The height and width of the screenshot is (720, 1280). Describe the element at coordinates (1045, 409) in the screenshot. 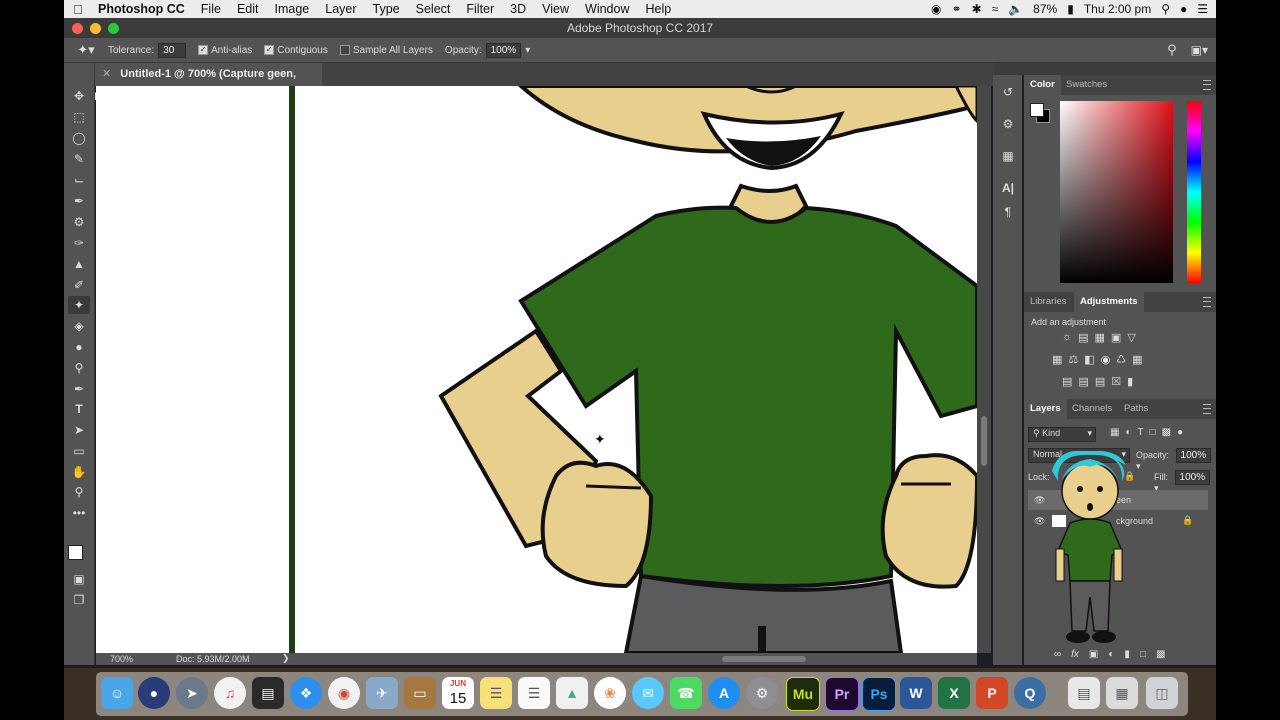

I see `tab-layers: Layers` at that location.